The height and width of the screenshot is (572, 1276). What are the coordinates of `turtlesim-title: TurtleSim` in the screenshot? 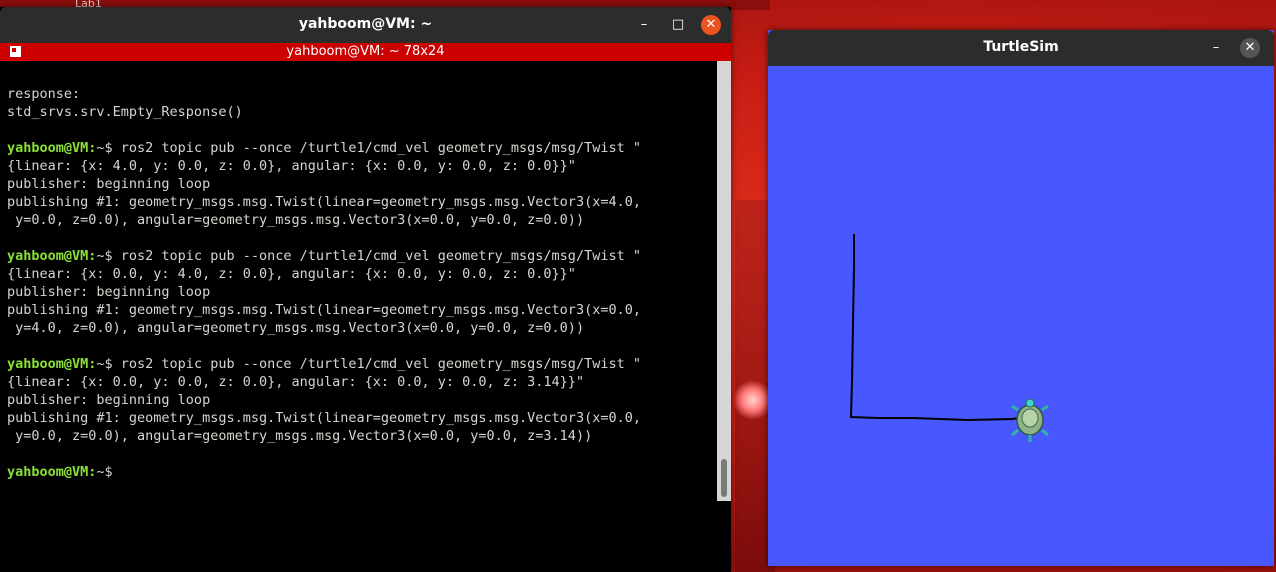 It's located at (1021, 47).